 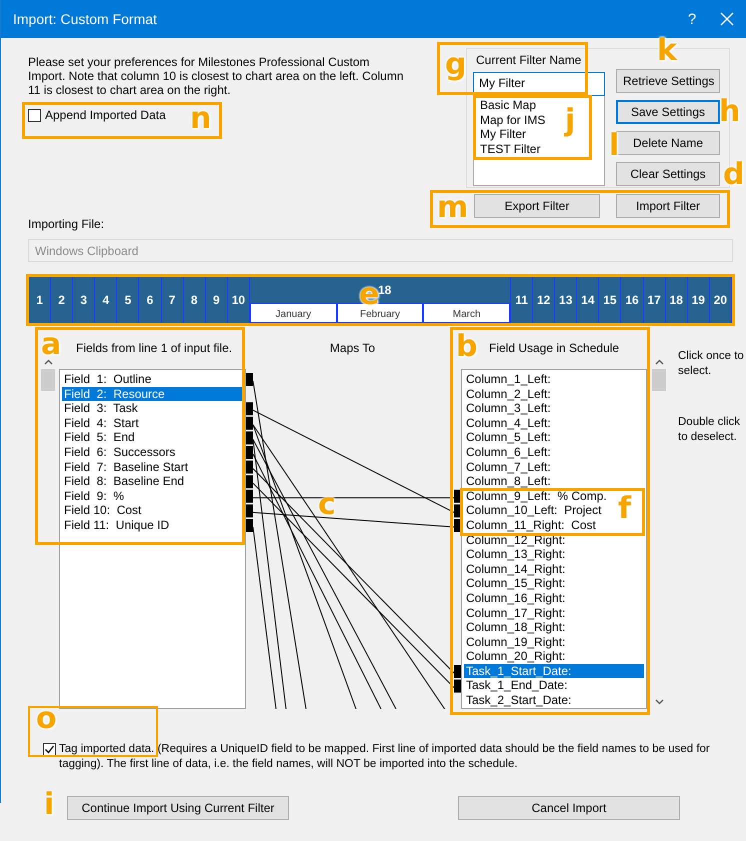 I want to click on month-label: January, so click(x=293, y=313).